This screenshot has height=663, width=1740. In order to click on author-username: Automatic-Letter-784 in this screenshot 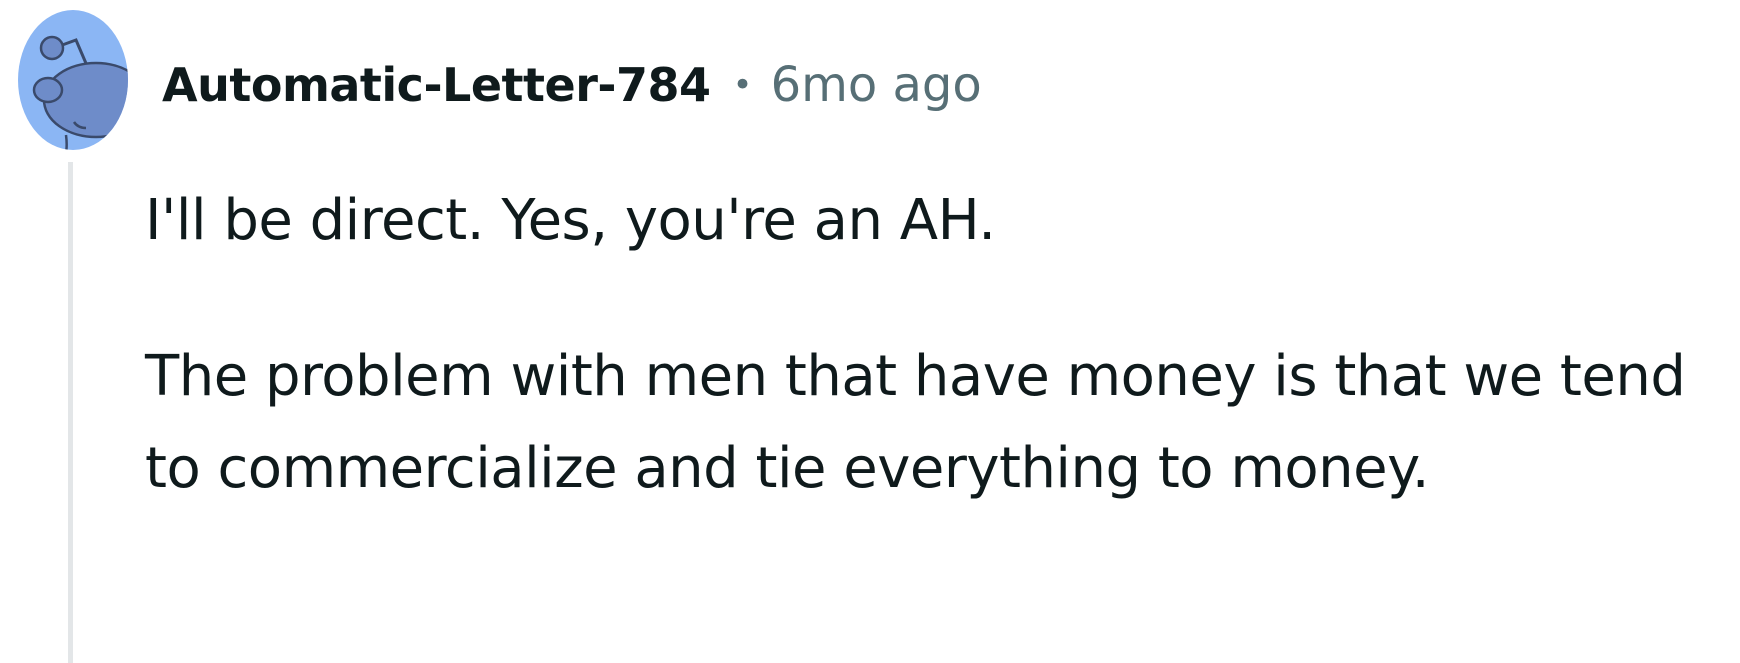, I will do `click(436, 85)`.